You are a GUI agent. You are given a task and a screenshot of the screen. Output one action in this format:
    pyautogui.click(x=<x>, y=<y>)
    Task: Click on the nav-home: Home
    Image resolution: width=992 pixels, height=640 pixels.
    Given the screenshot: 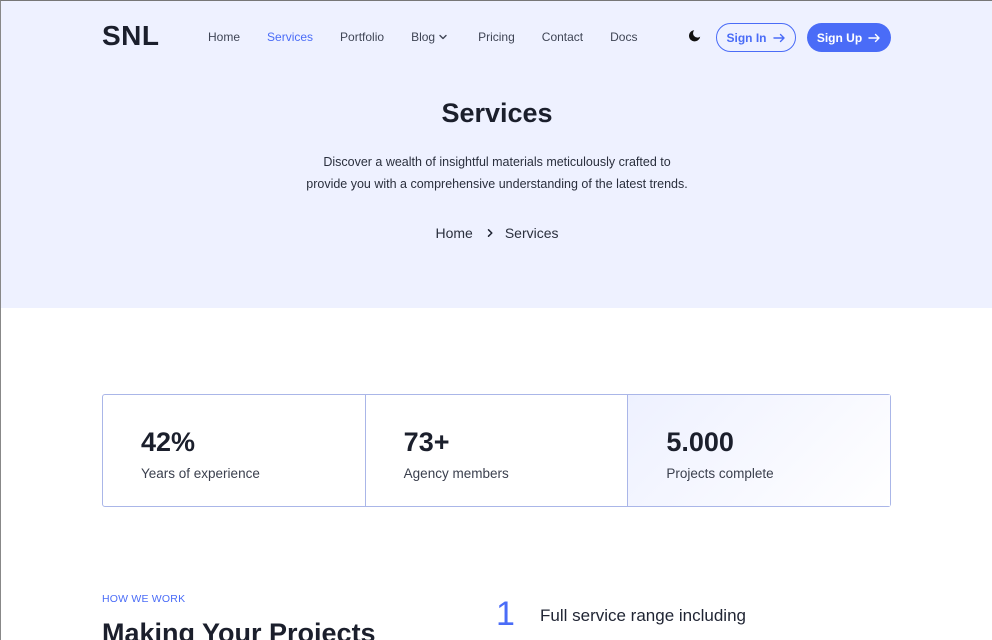 What is the action you would take?
    pyautogui.click(x=224, y=37)
    